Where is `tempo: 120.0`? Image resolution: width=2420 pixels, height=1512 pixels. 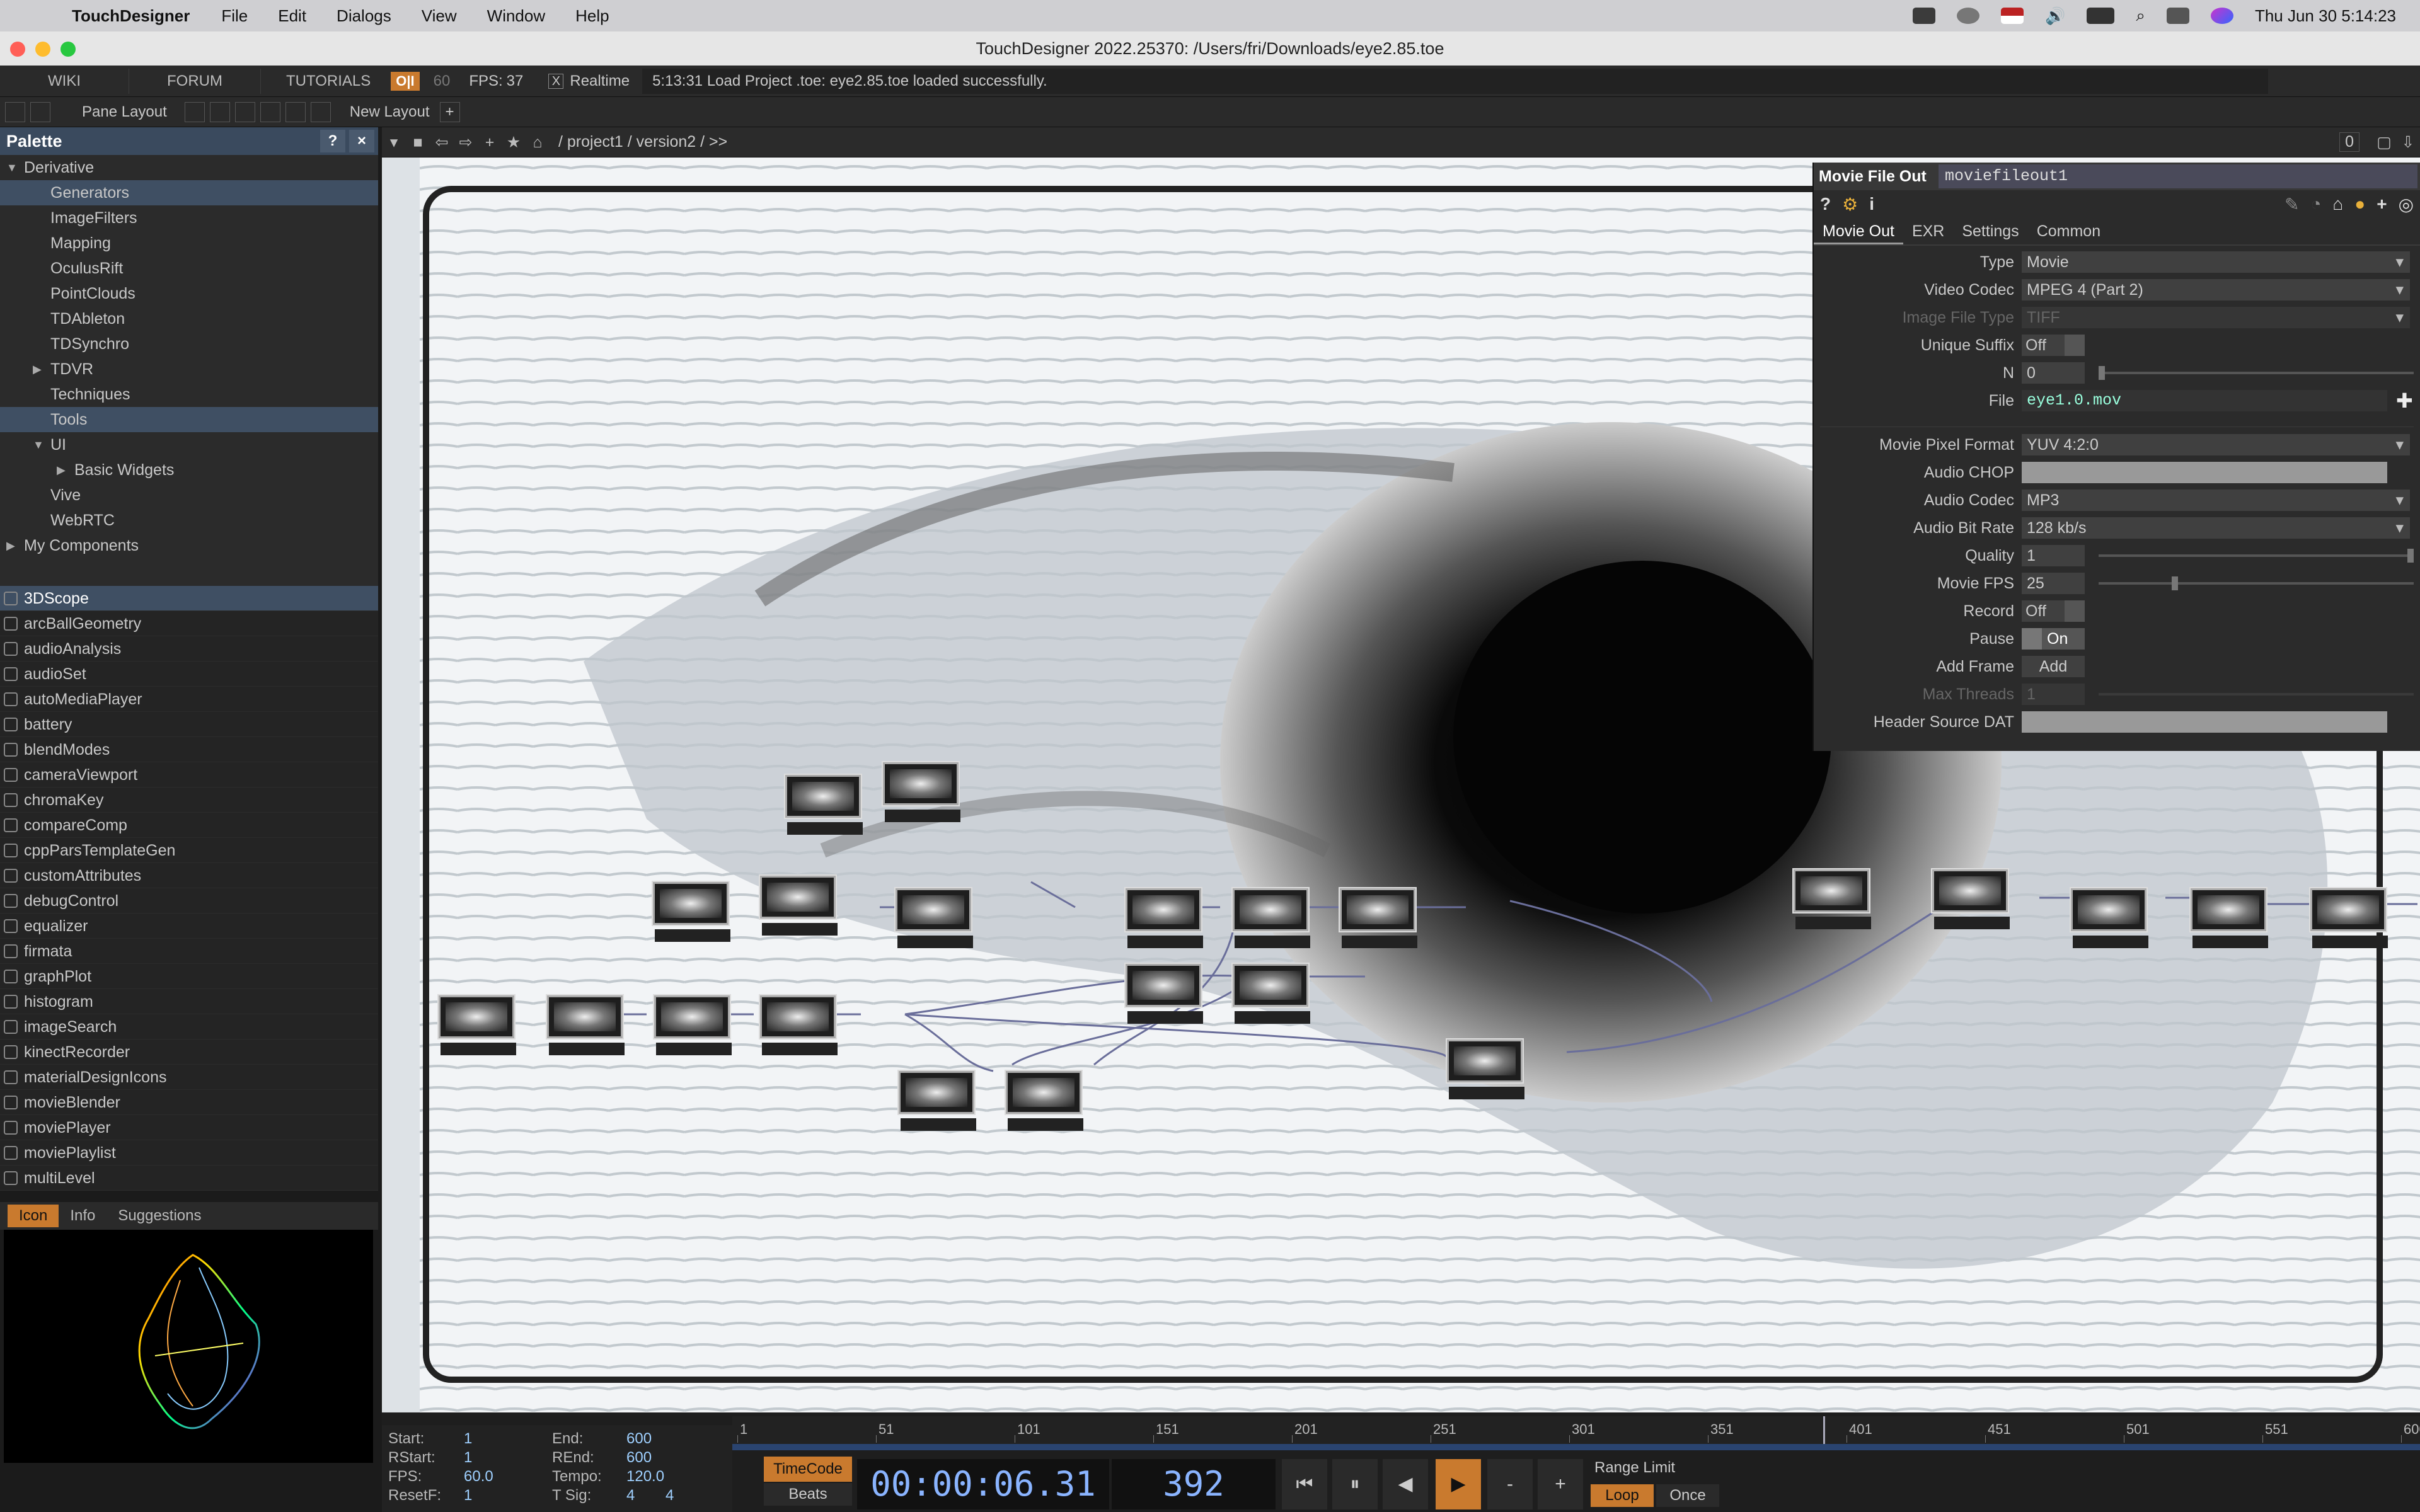 tempo: 120.0 is located at coordinates (645, 1477).